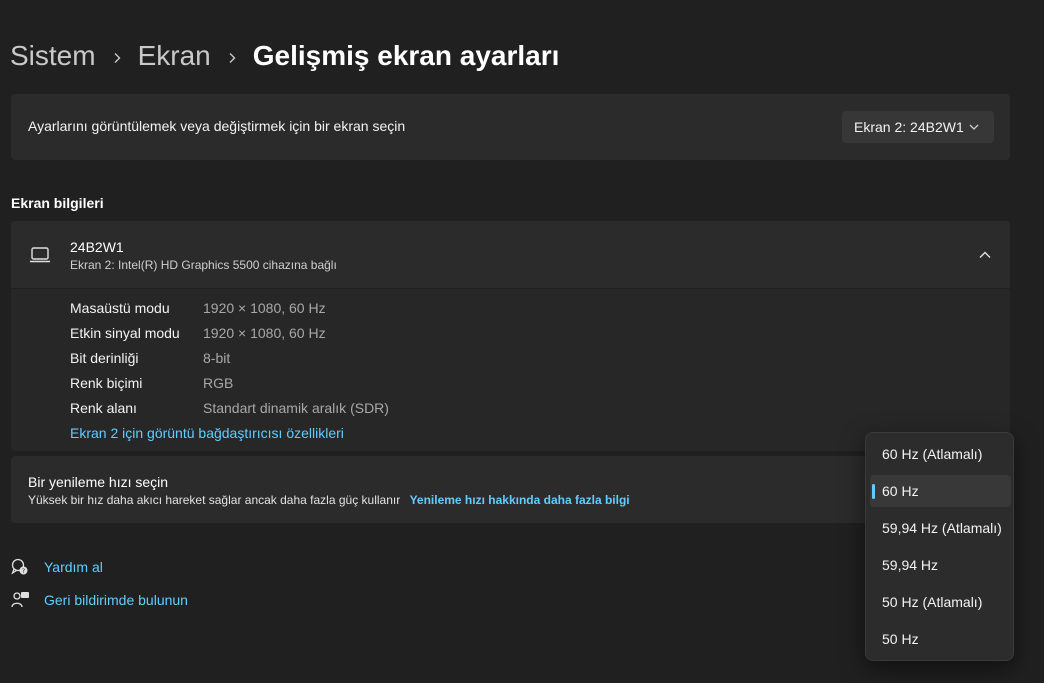 The image size is (1044, 683). What do you see at coordinates (125, 333) in the screenshot?
I see `info-key: Etkin sinyal modu` at bounding box center [125, 333].